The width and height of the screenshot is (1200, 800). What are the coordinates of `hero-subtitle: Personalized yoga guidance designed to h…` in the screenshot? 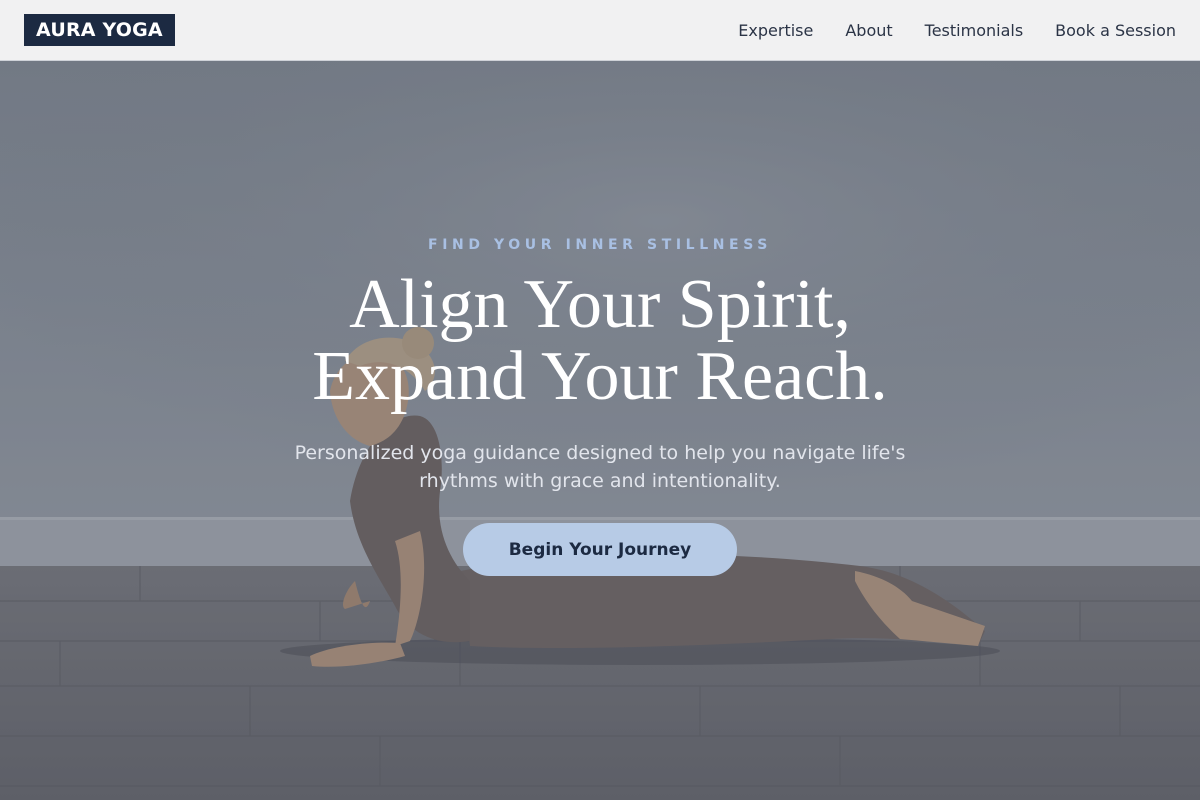 It's located at (600, 467).